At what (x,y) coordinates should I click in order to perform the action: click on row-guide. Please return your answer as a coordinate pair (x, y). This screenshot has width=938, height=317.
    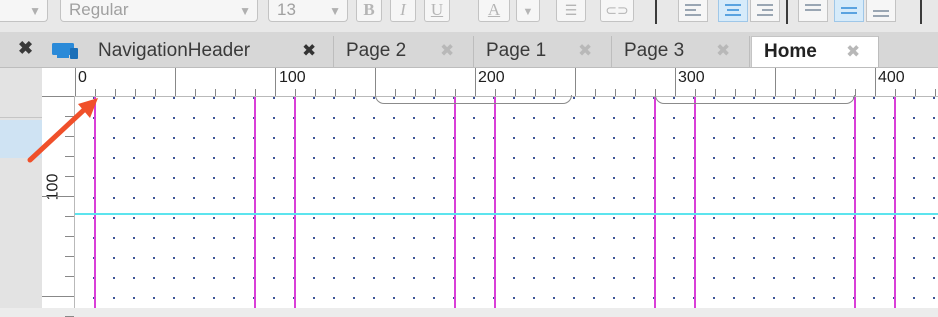
    Looking at the image, I should click on (506, 214).